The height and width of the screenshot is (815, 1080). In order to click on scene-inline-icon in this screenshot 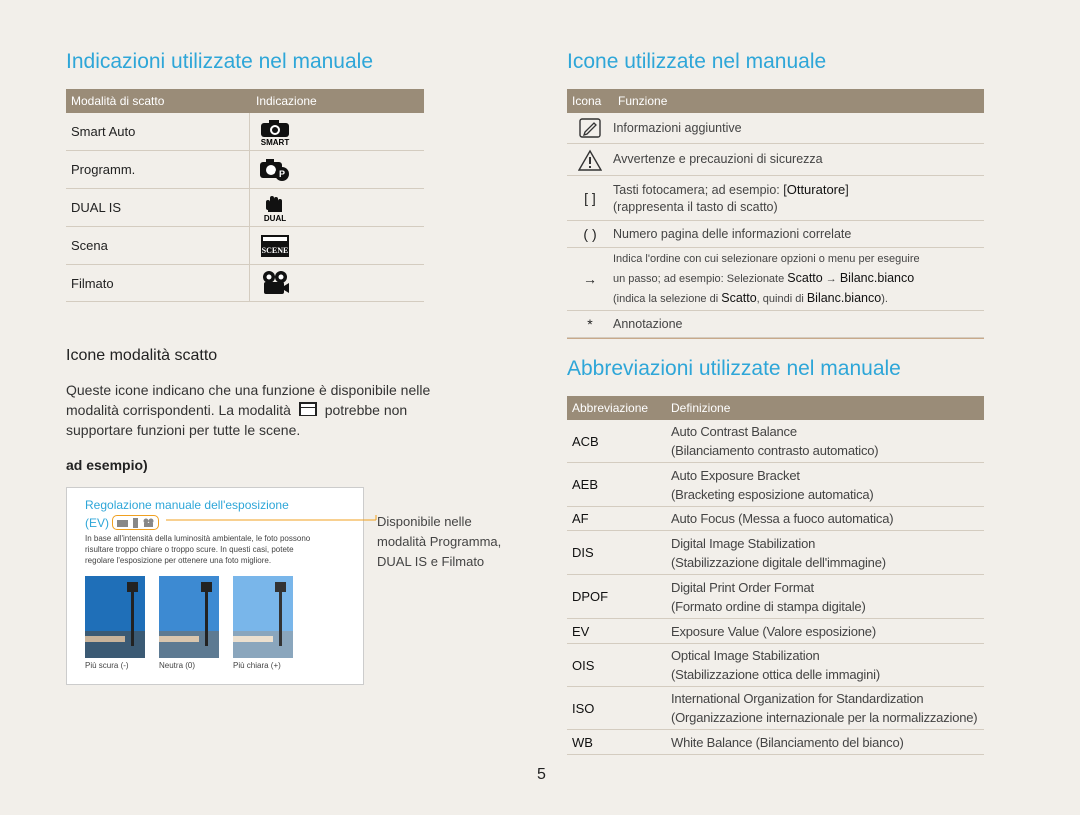, I will do `click(307, 409)`.